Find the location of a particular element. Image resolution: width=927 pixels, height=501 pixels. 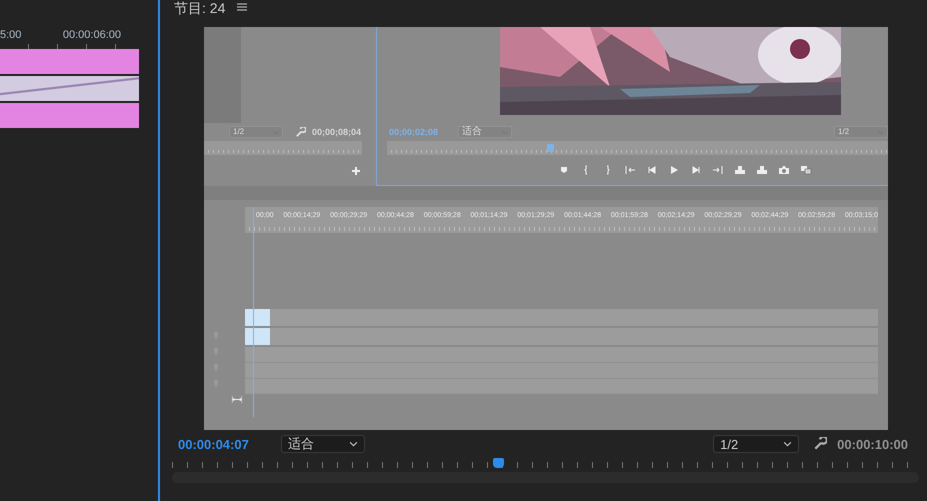

playhead is located at coordinates (498, 463).